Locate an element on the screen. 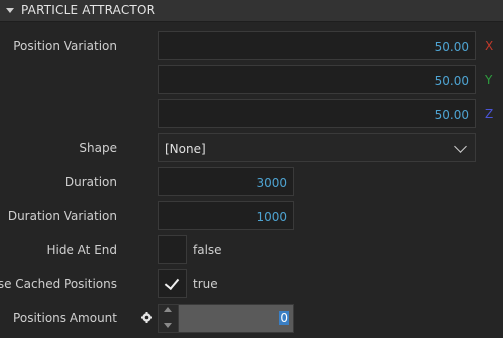  position-y-field: 50.00 is located at coordinates (317, 79).